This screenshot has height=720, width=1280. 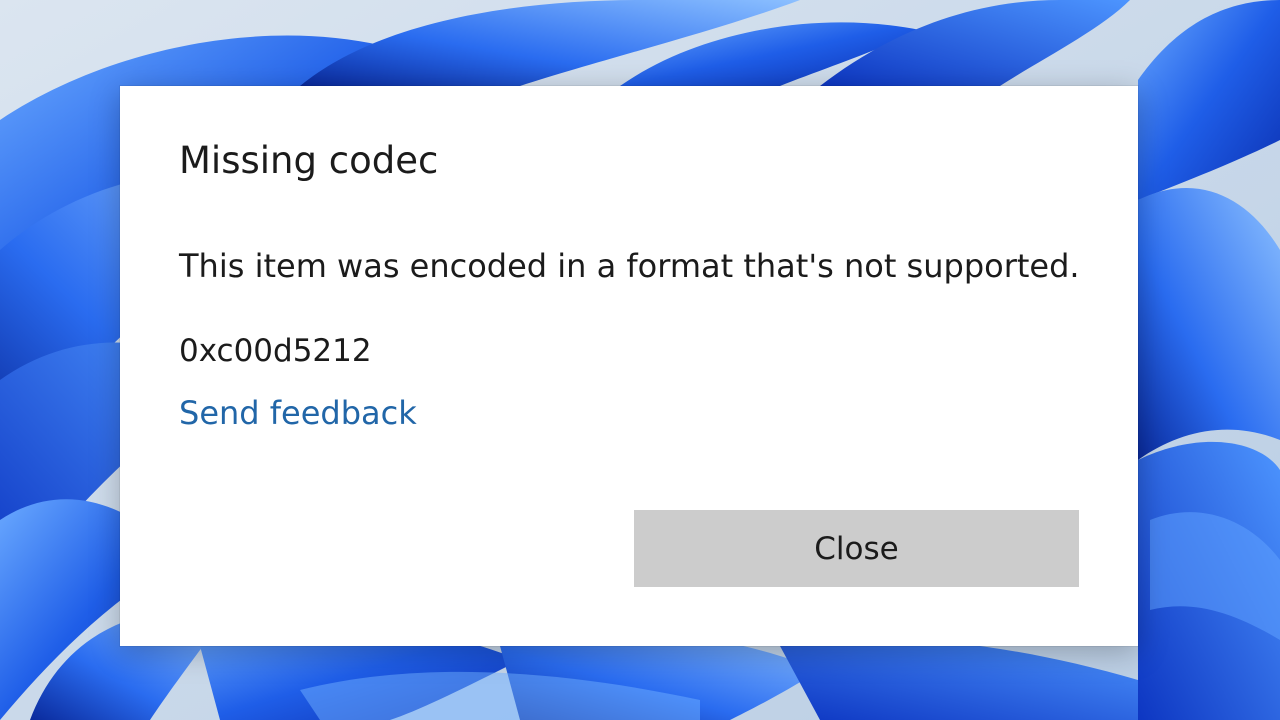 I want to click on dialog-title: Missing codec, so click(x=309, y=160).